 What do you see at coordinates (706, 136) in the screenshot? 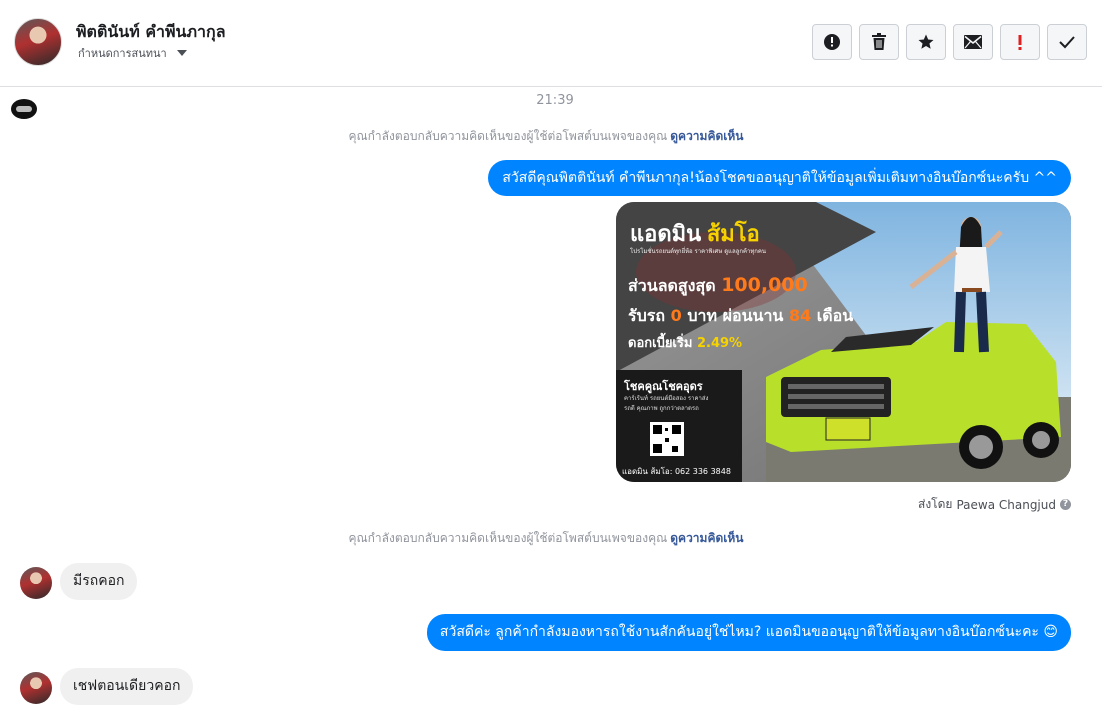
I see `view-comment-link: ดูความคิดเห็น` at bounding box center [706, 136].